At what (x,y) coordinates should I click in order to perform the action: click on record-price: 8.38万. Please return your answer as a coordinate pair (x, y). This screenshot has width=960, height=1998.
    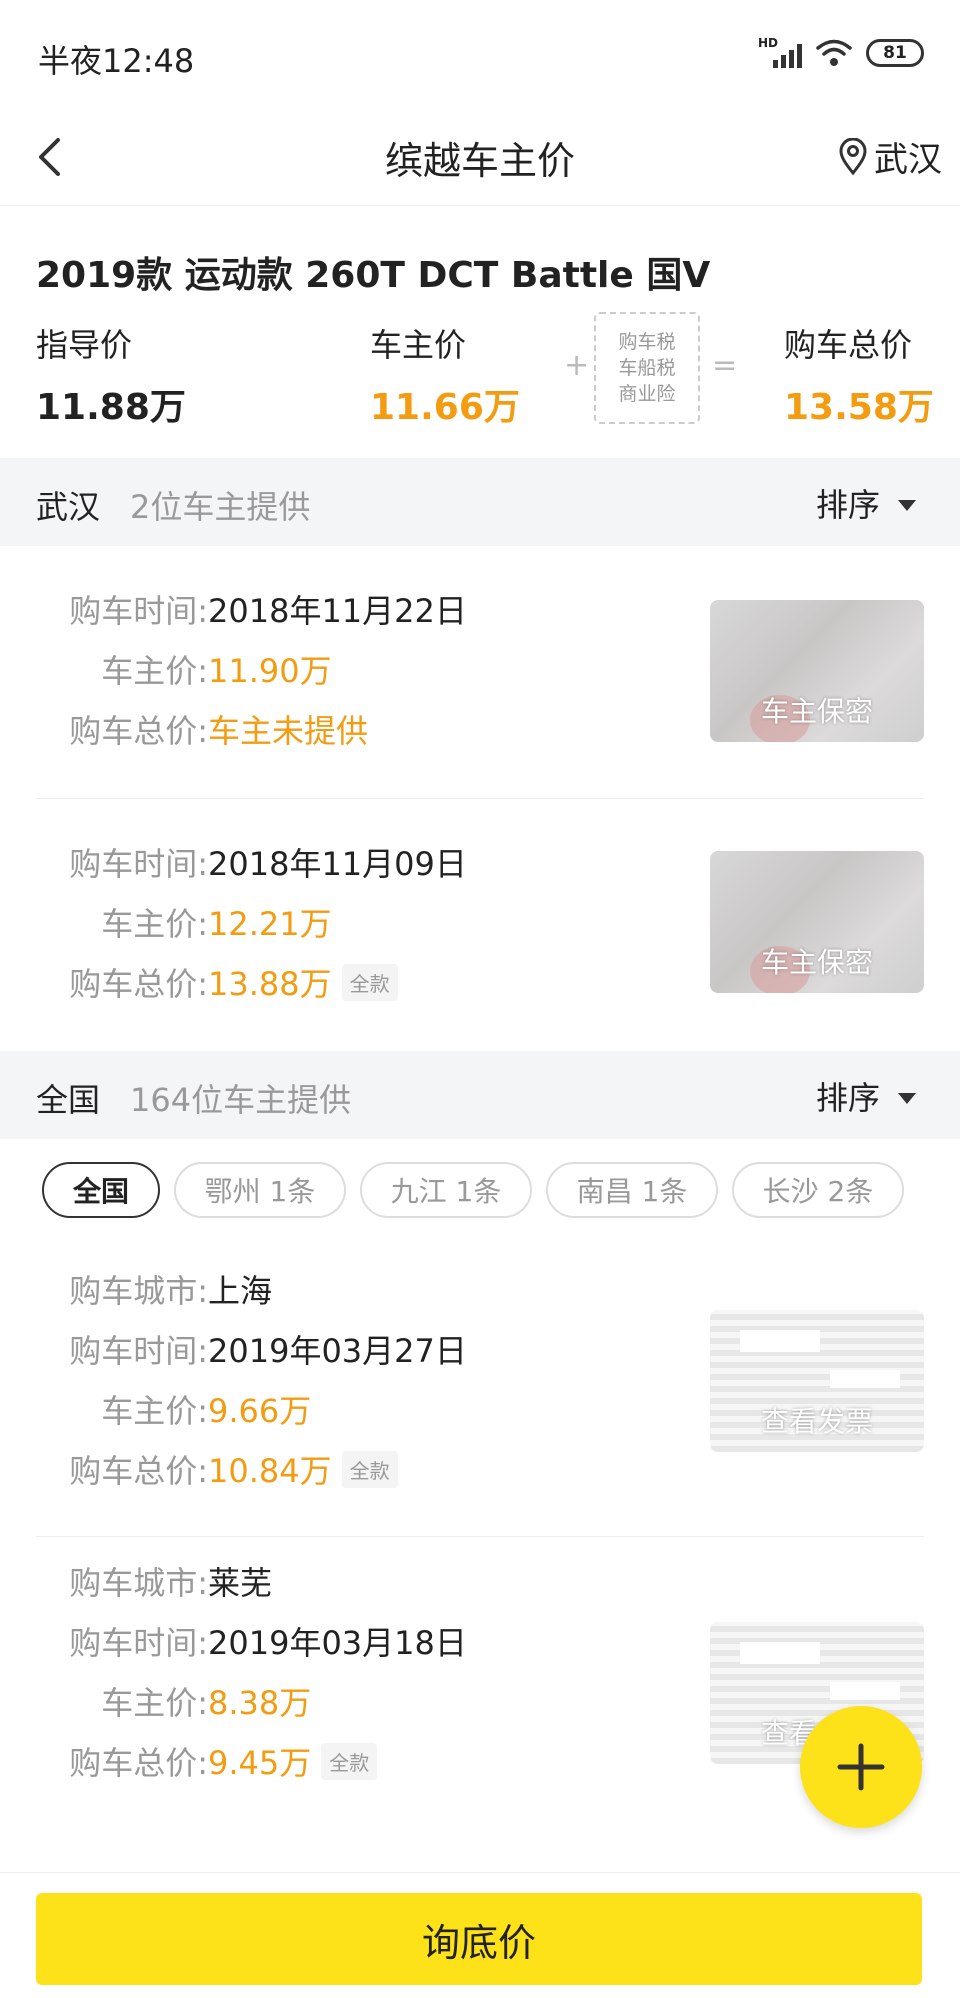
    Looking at the image, I should click on (260, 1703).